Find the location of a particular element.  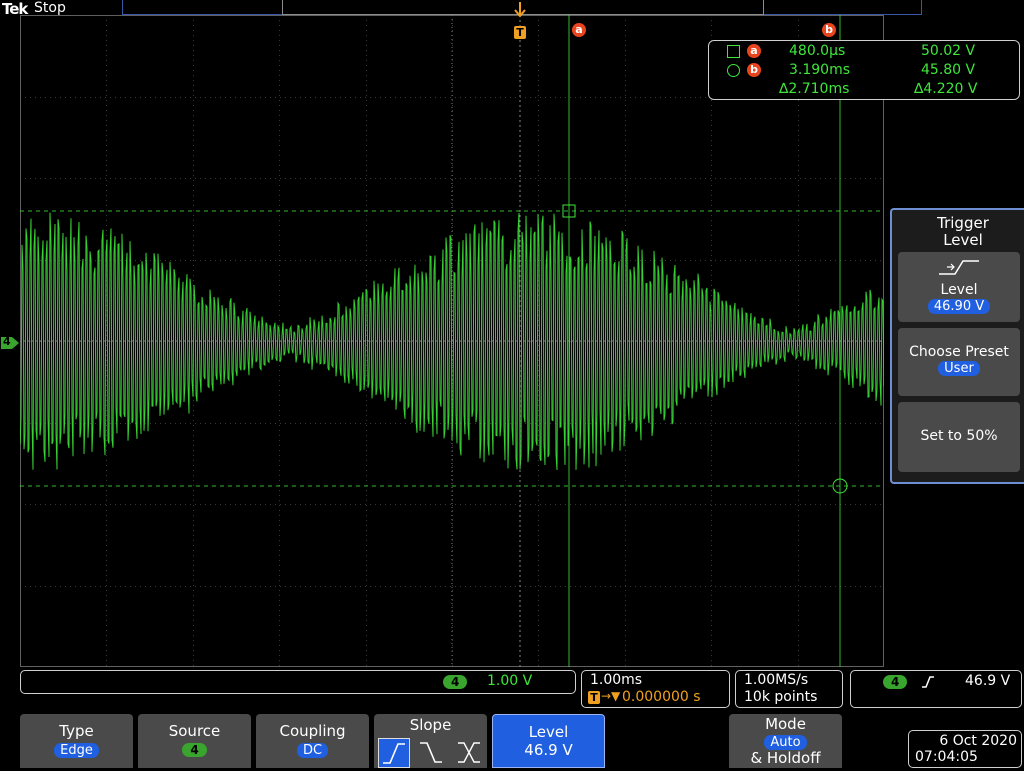

channel-status: 4 1.00 V is located at coordinates (298, 682).